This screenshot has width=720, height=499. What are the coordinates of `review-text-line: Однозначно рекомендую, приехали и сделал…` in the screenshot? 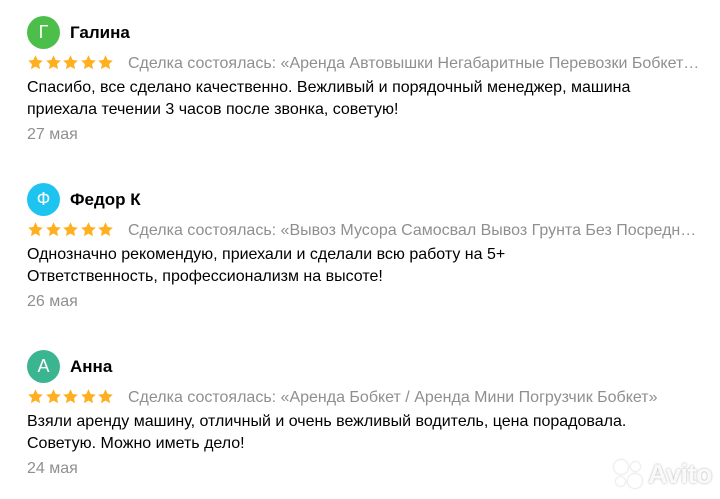 It's located at (266, 254).